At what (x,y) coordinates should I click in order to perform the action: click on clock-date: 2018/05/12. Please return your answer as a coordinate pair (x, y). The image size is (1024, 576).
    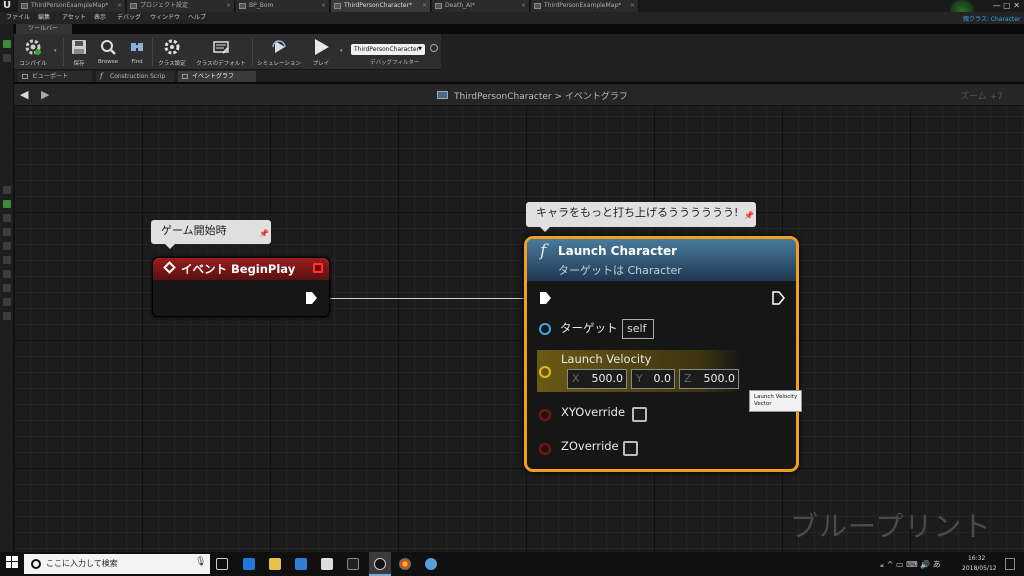
    Looking at the image, I should click on (979, 568).